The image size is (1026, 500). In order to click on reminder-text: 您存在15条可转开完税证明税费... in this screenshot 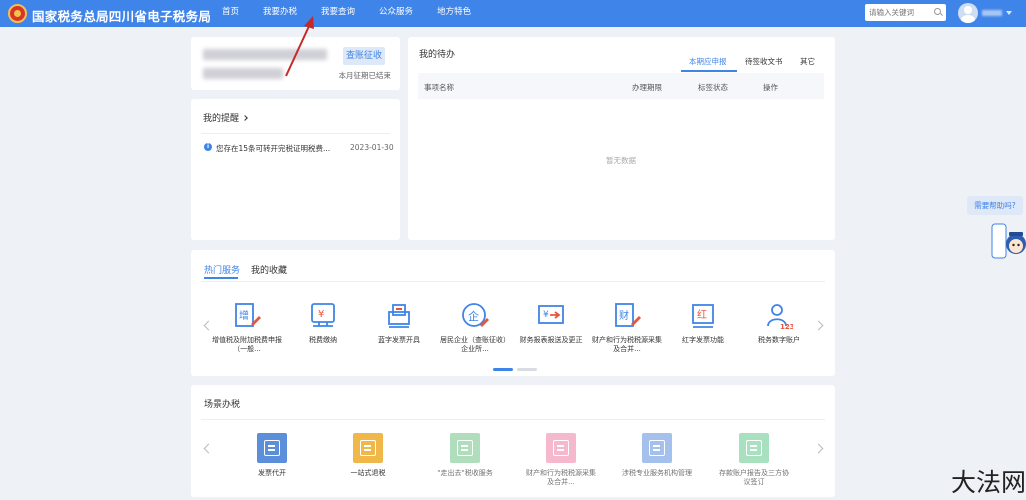, I will do `click(273, 148)`.